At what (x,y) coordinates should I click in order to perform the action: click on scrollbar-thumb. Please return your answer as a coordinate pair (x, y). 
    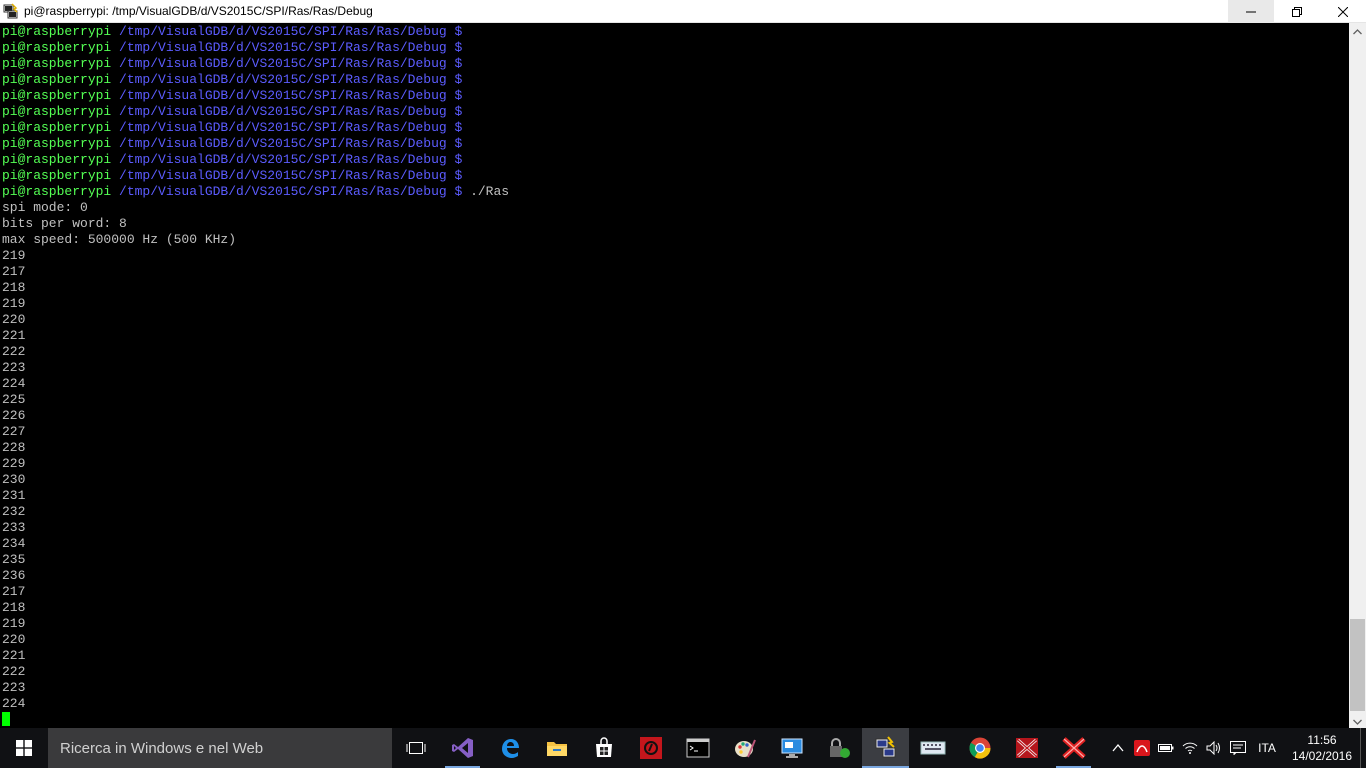
    Looking at the image, I should click on (1357, 665).